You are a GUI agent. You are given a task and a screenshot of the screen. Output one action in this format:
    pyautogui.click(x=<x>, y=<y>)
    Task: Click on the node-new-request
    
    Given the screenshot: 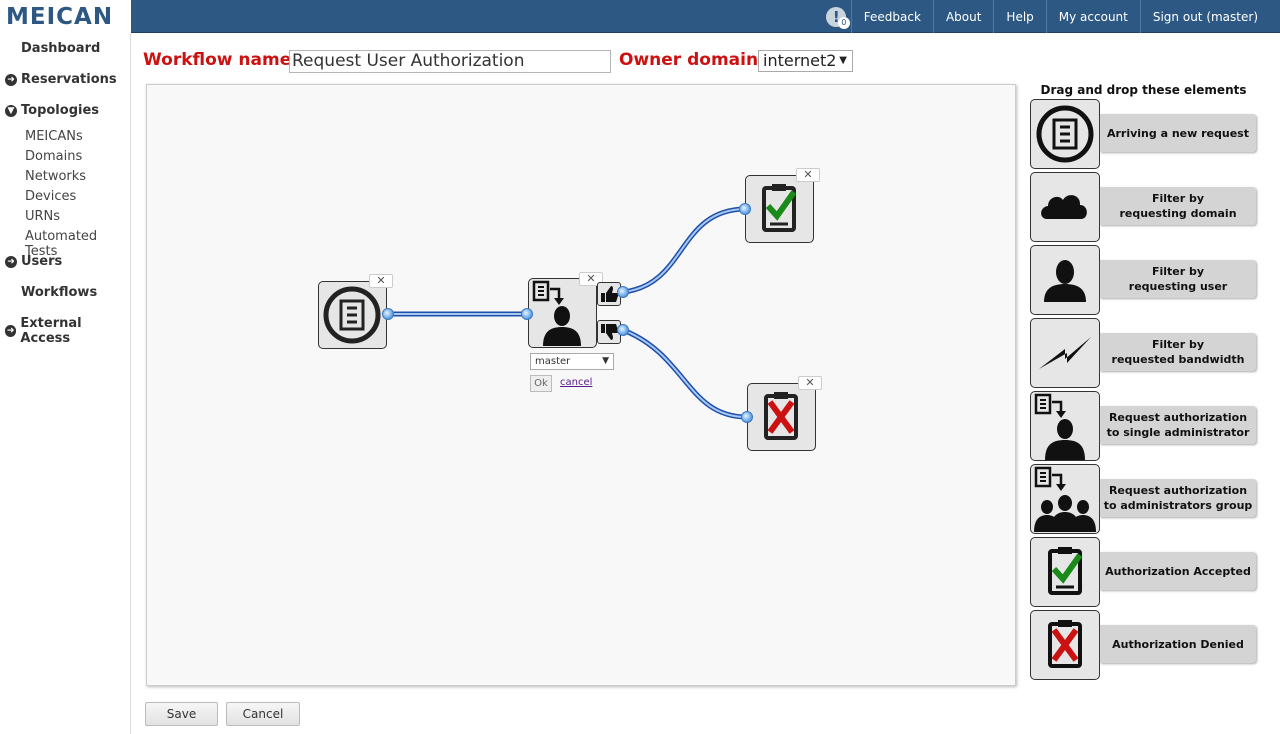 What is the action you would take?
    pyautogui.click(x=352, y=315)
    